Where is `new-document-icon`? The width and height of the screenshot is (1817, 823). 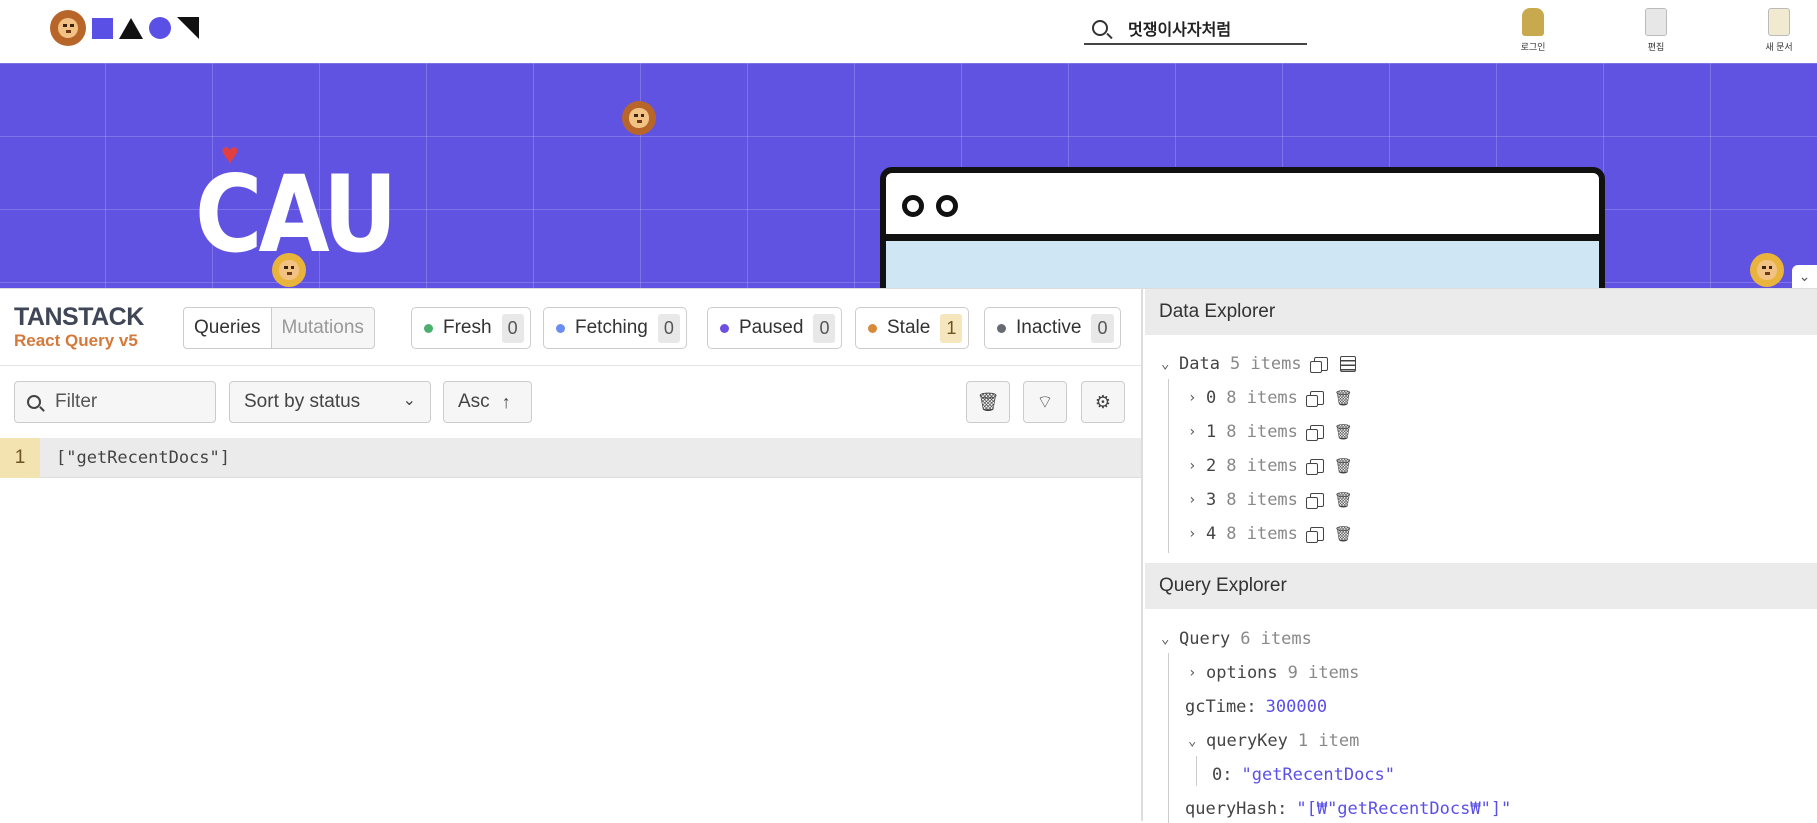 new-document-icon is located at coordinates (1779, 22).